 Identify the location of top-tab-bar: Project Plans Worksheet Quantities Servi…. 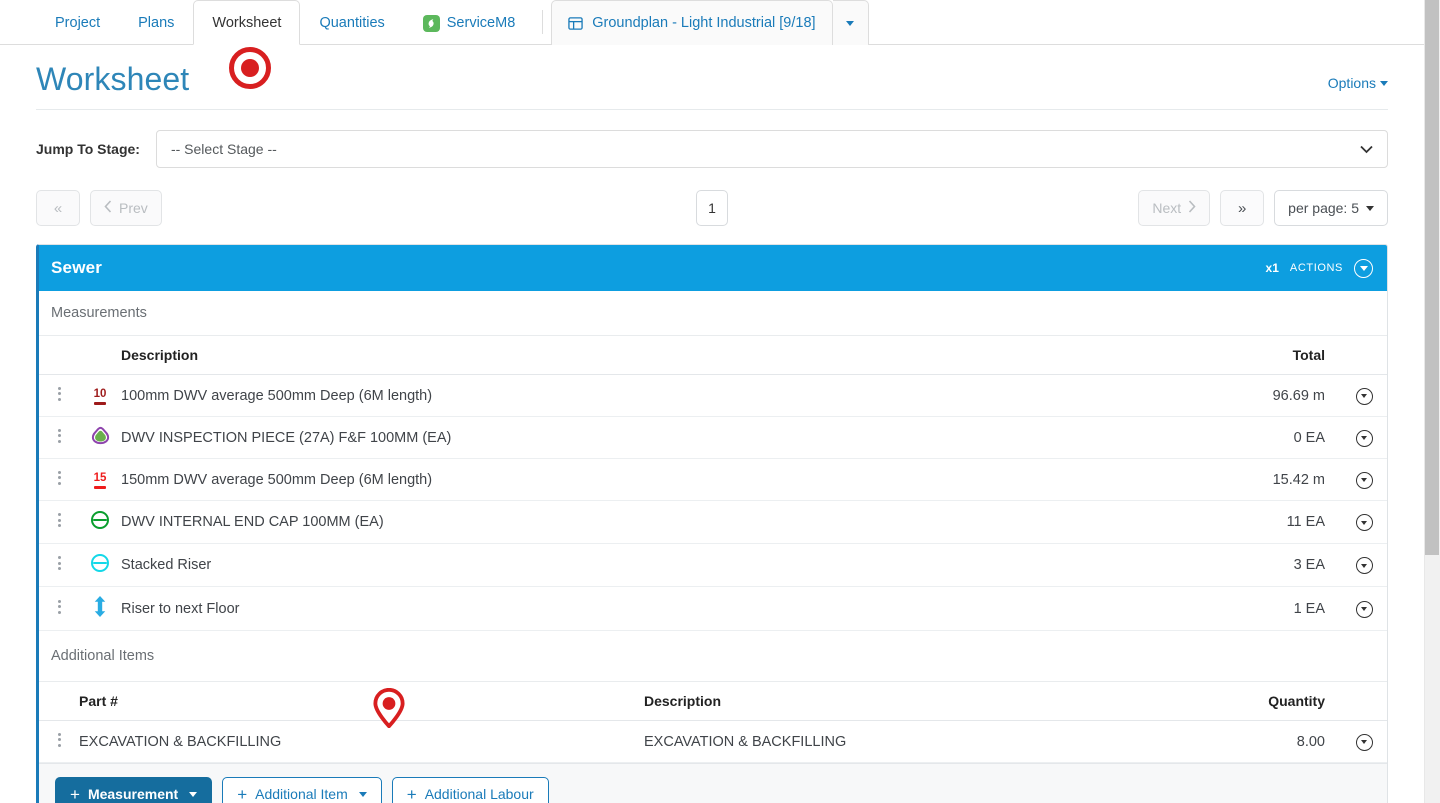
(712, 22).